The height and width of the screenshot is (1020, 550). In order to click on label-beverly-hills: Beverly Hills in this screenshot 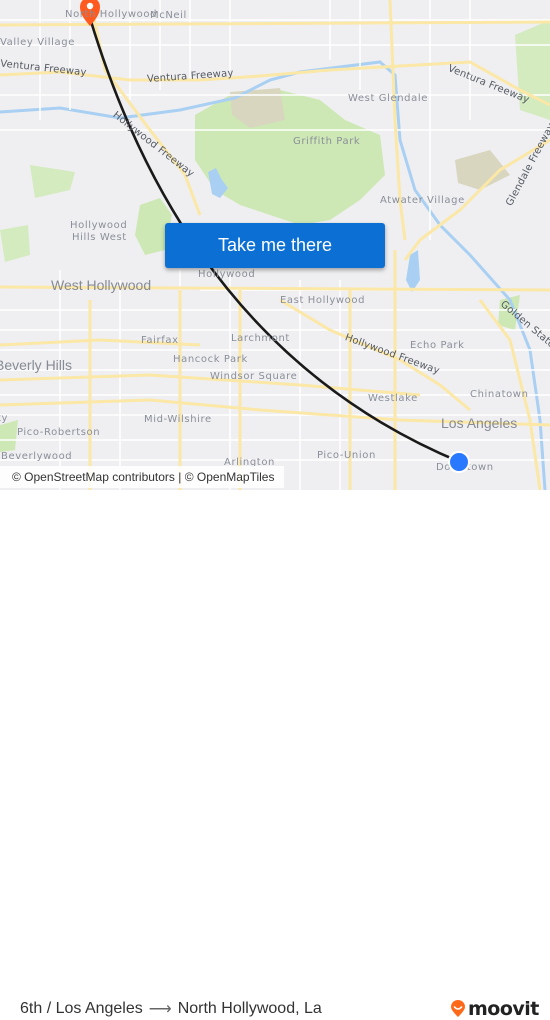, I will do `click(36, 365)`.